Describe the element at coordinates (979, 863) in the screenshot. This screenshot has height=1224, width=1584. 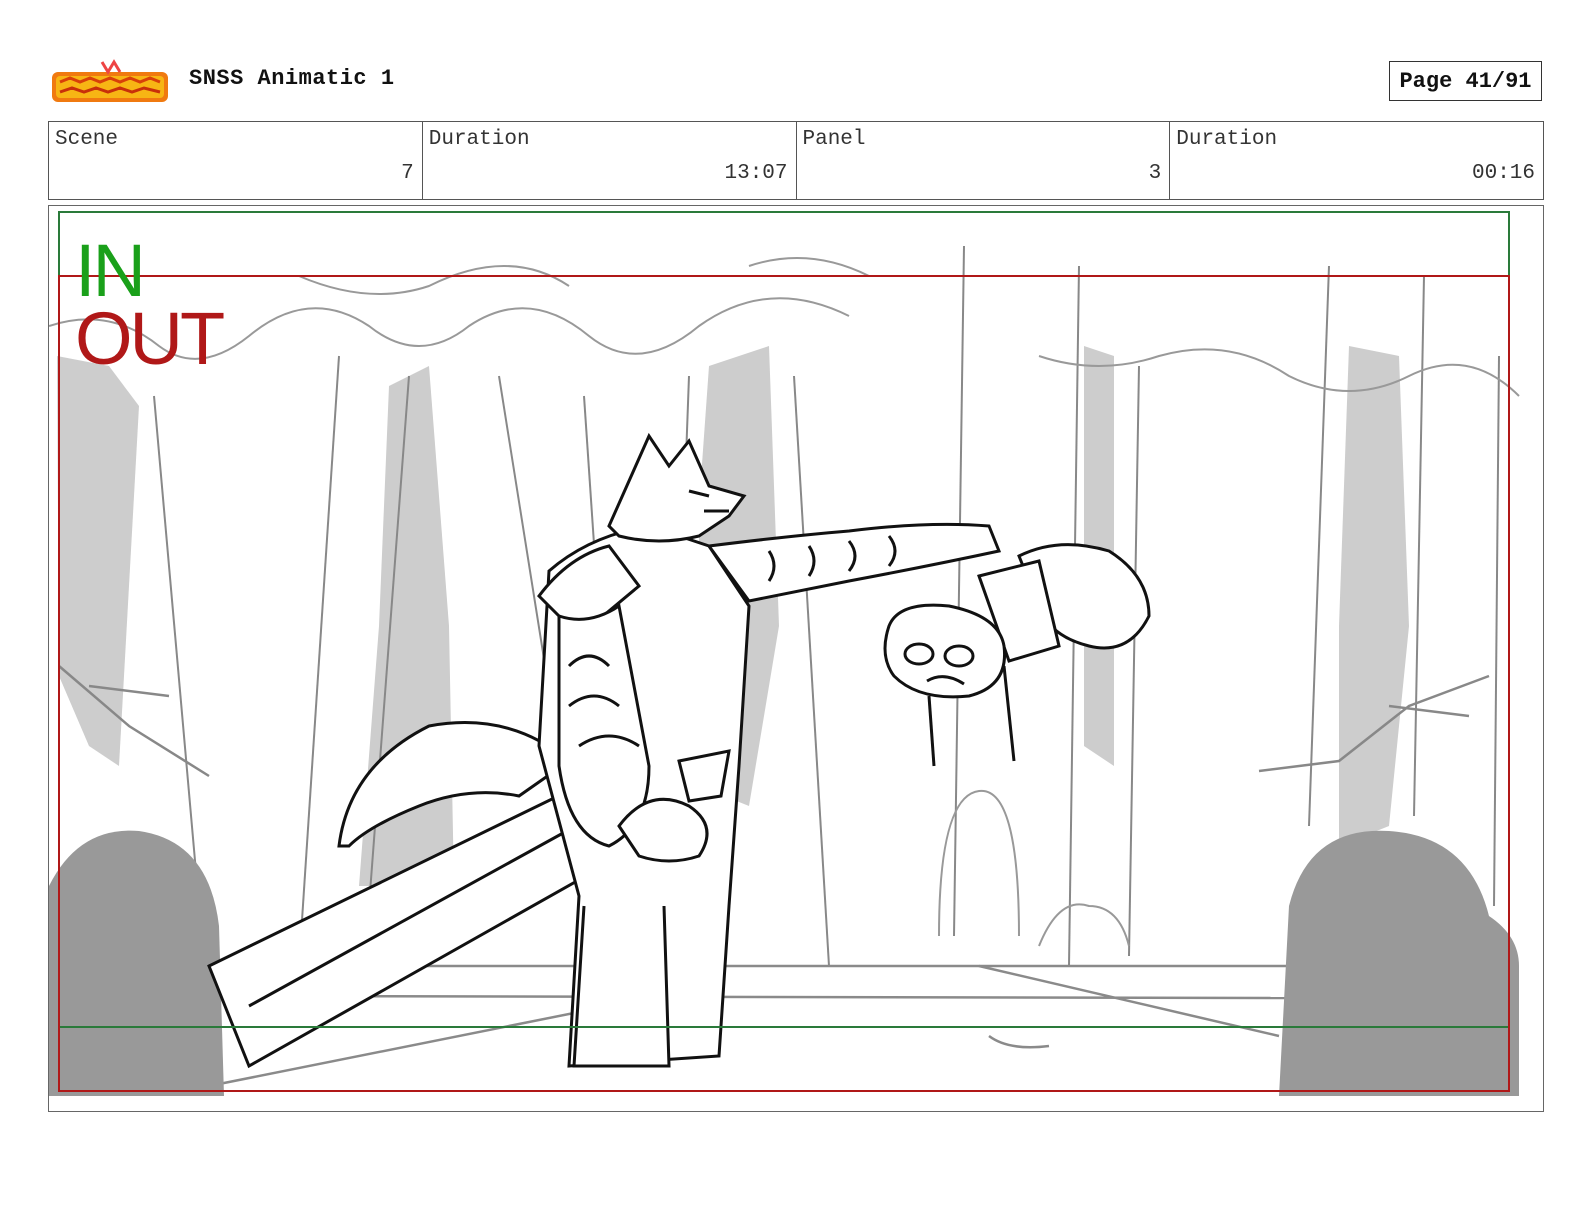
I see `ruins-arch` at that location.